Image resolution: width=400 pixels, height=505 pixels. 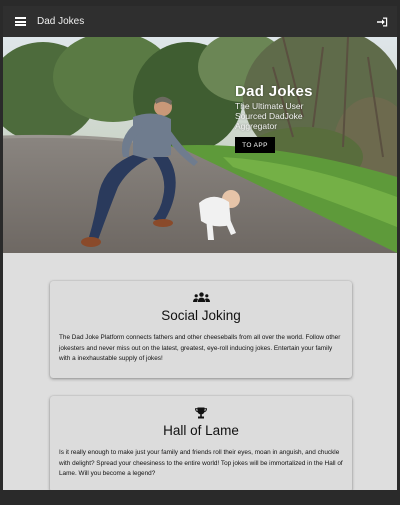 What do you see at coordinates (201, 315) in the screenshot?
I see `card-title: Social Joking` at bounding box center [201, 315].